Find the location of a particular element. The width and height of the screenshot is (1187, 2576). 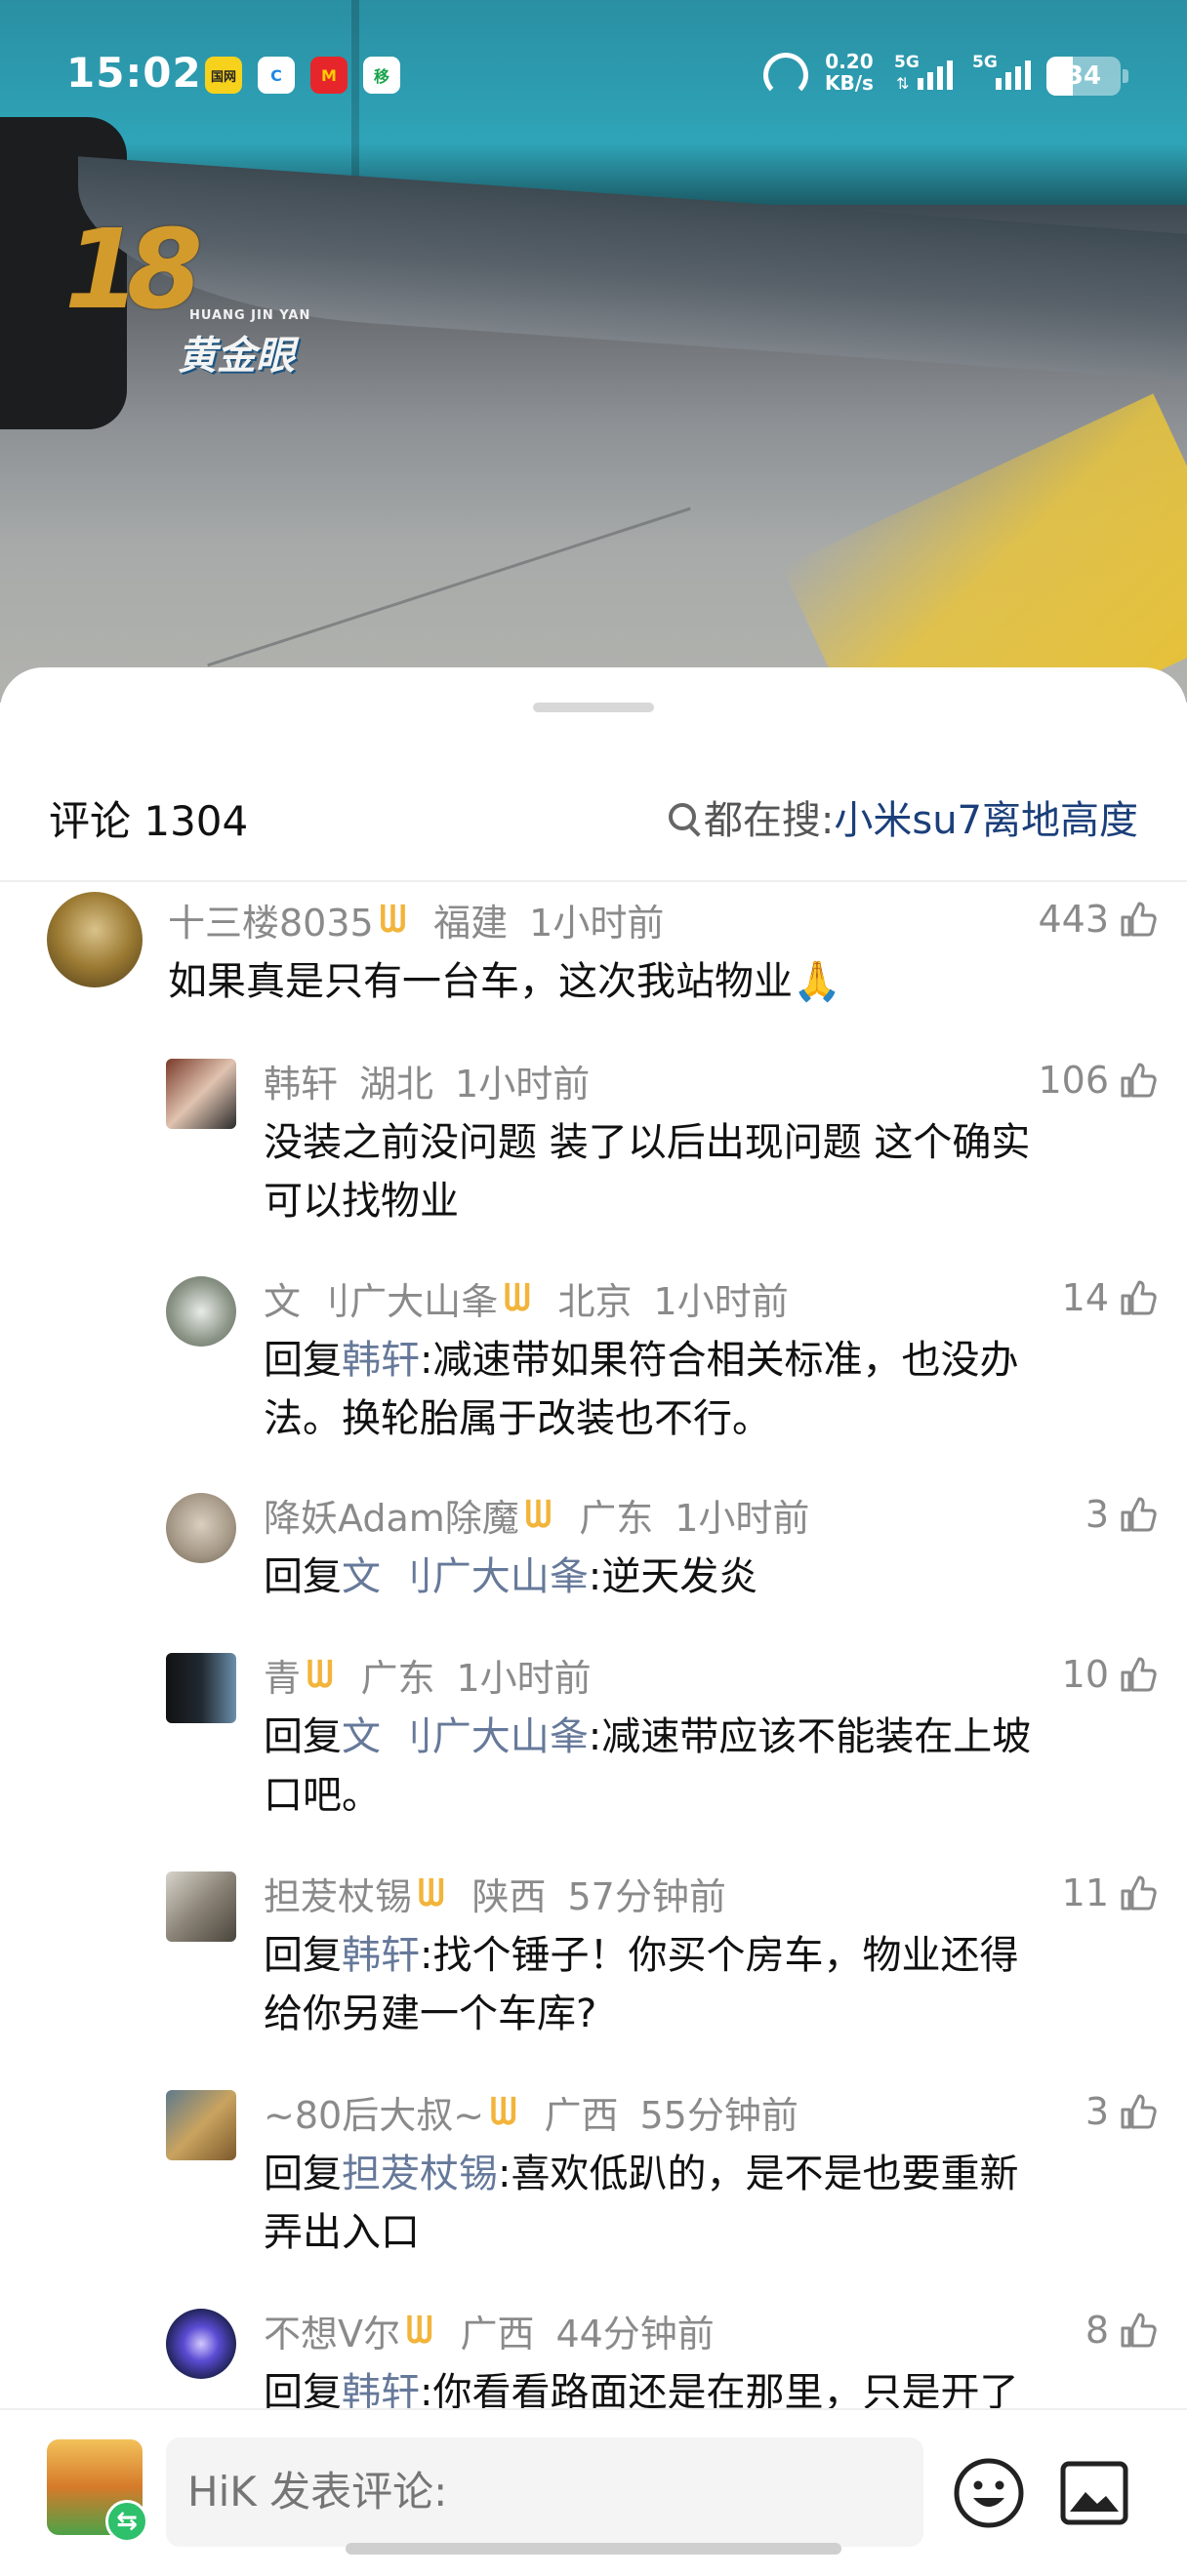

like-button: 443 is located at coordinates (1098, 919).